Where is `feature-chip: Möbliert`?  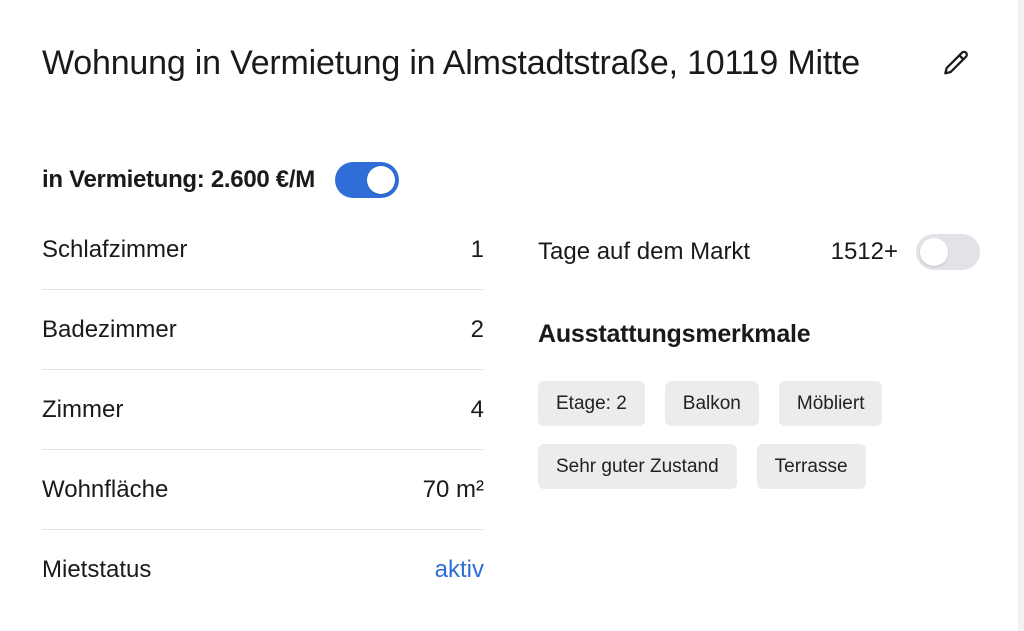
feature-chip: Möbliert is located at coordinates (830, 403).